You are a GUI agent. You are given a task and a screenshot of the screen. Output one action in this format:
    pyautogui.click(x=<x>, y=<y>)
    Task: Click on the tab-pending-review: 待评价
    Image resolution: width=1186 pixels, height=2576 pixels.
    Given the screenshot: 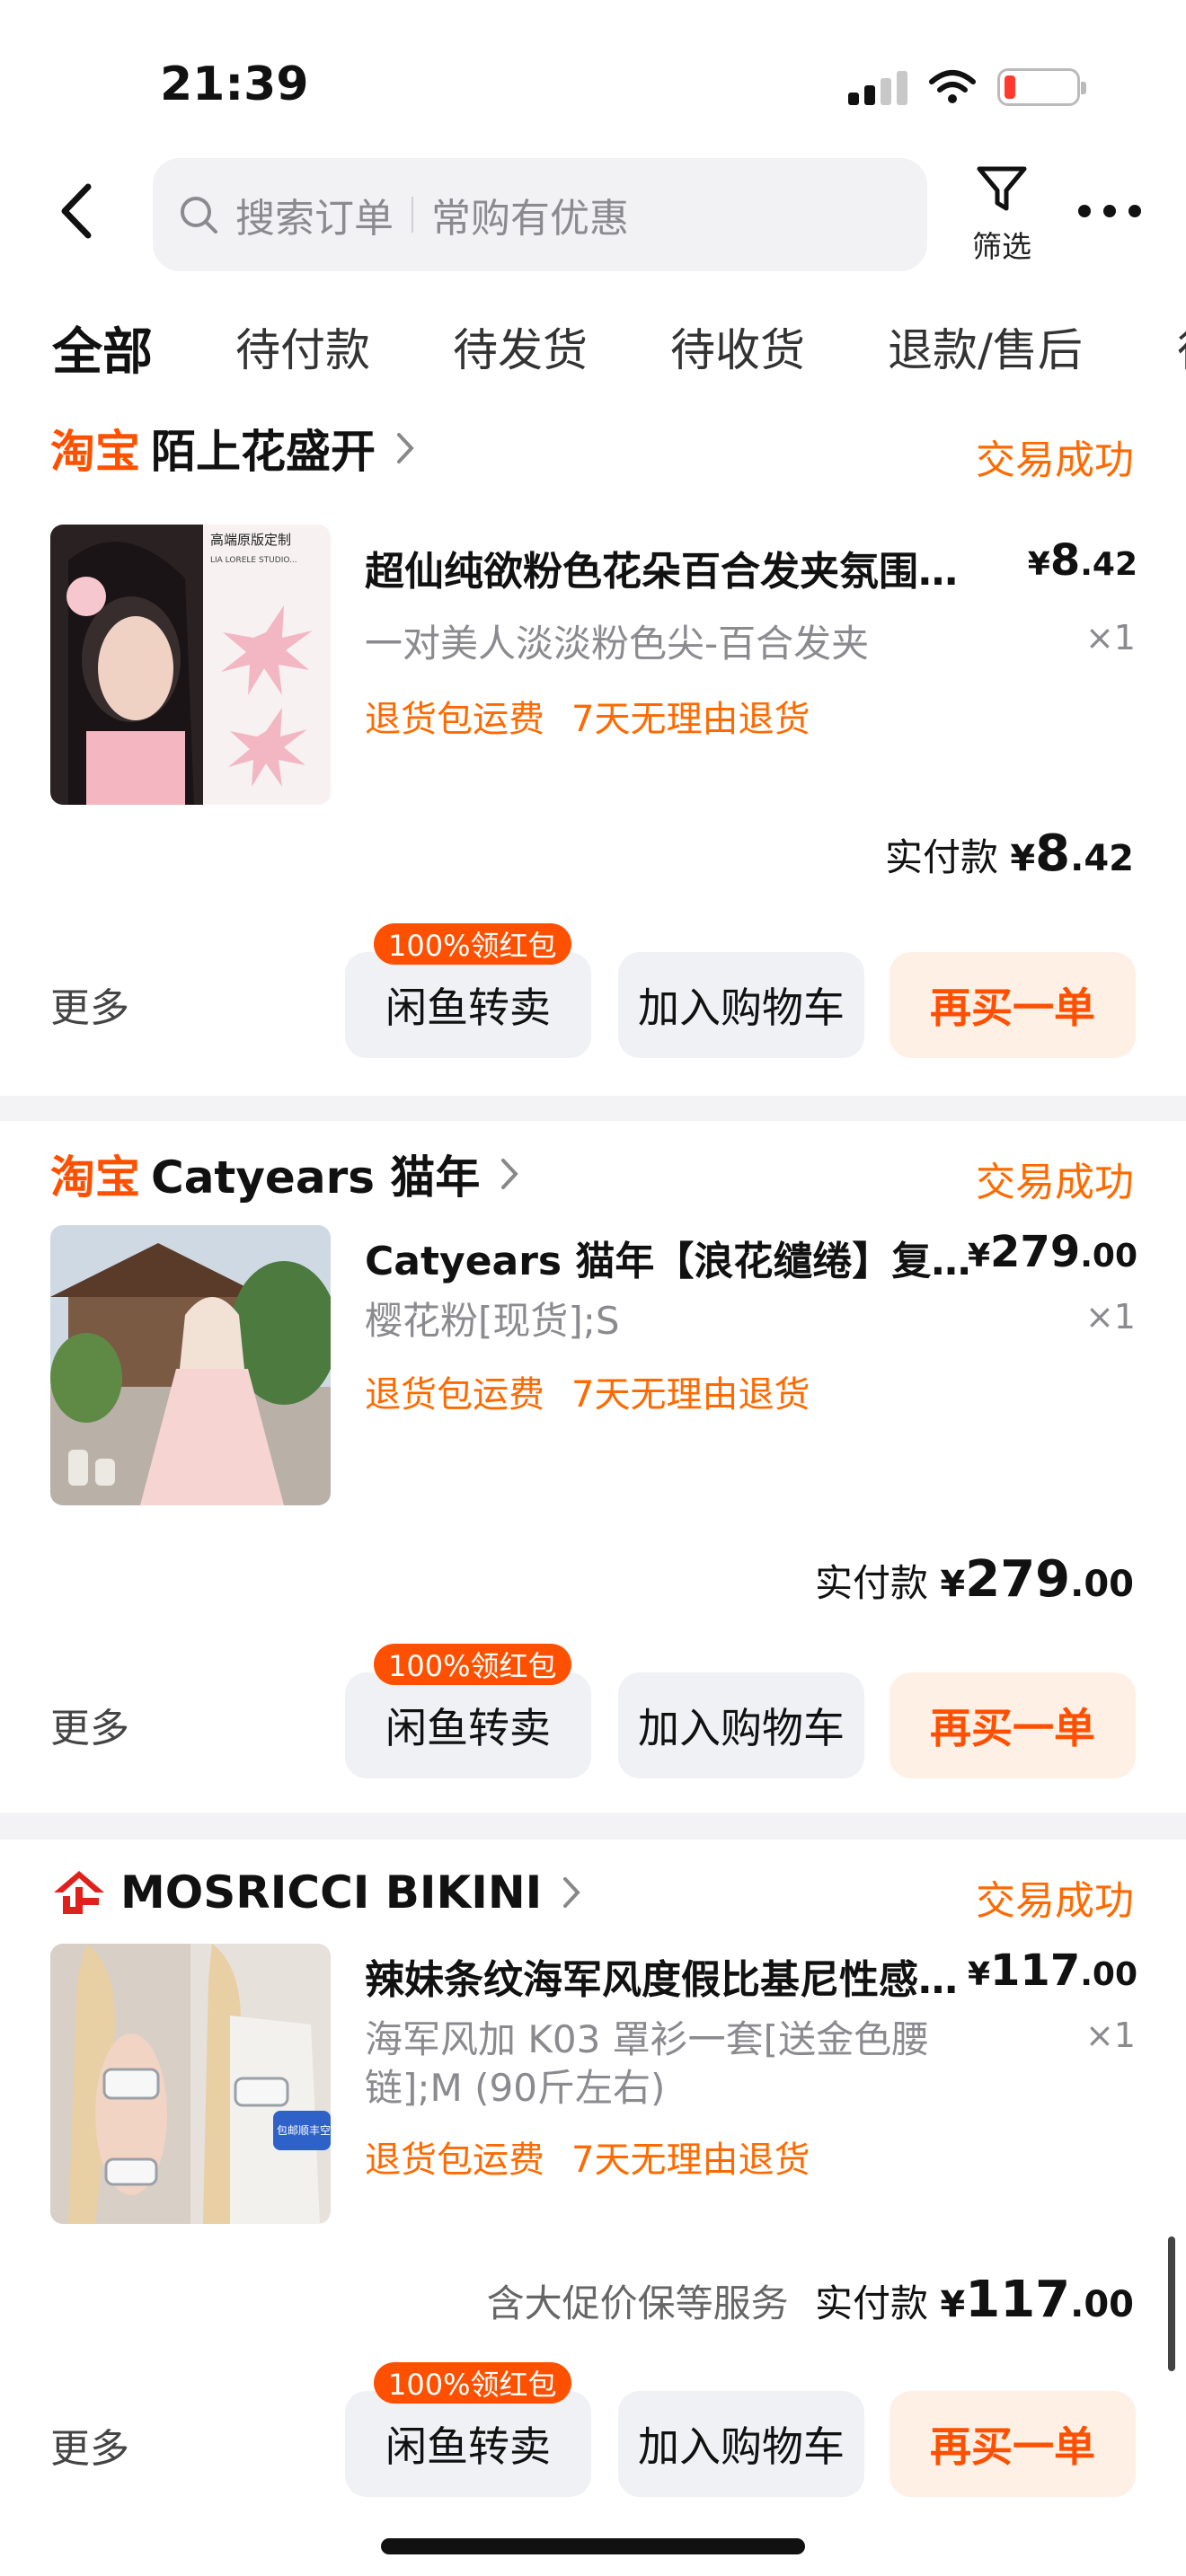 What is the action you would take?
    pyautogui.click(x=1181, y=346)
    